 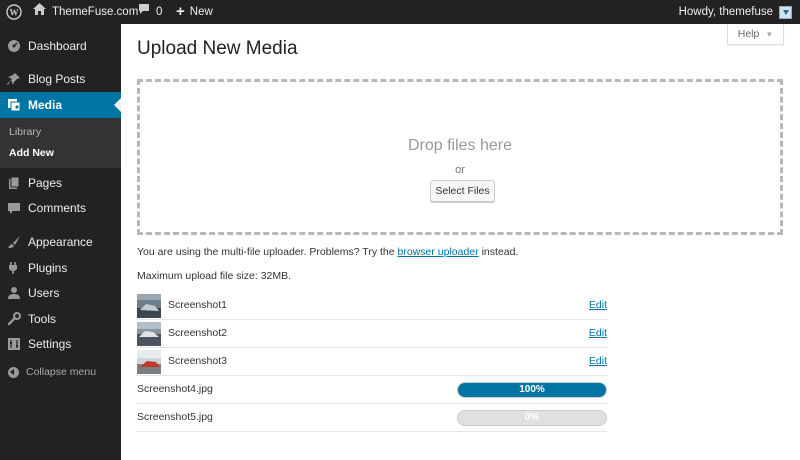 I want to click on plugin-icon, so click(x=14, y=268).